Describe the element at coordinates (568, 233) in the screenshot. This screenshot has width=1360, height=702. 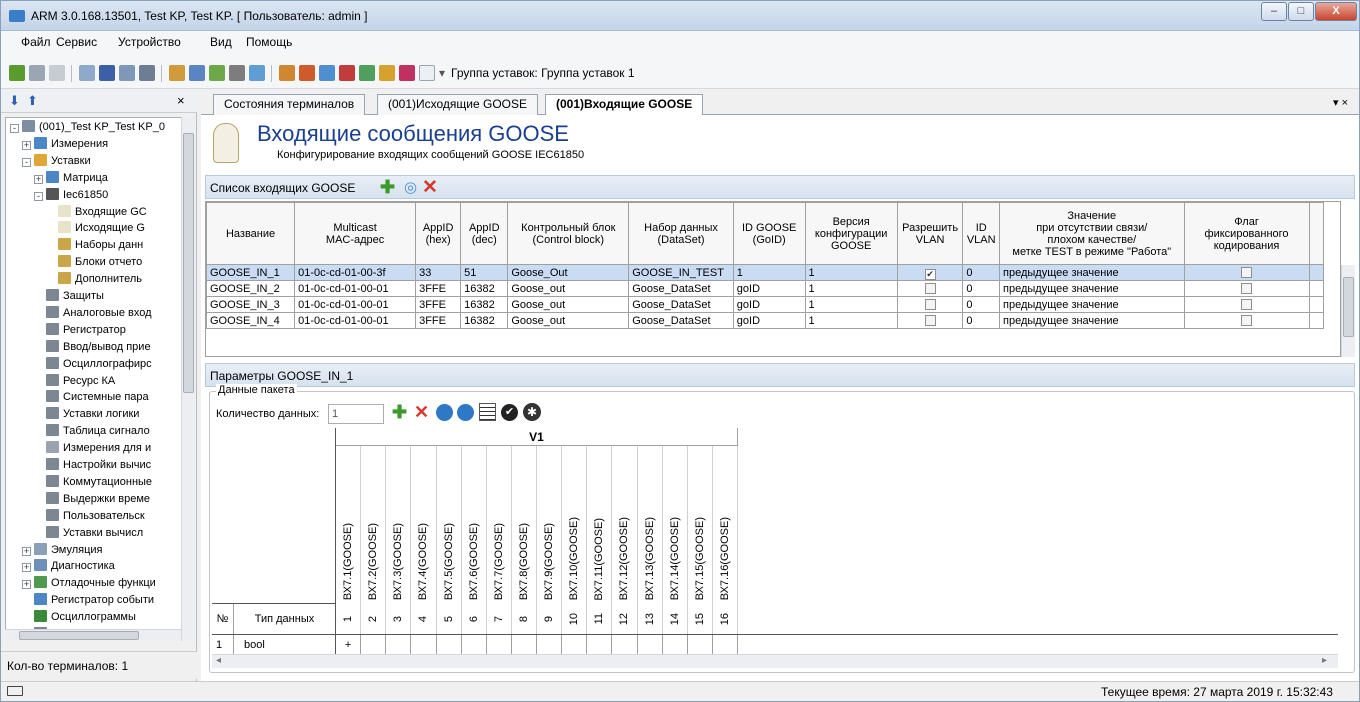
I see `column-header: Контрольный блок (Control block)` at that location.